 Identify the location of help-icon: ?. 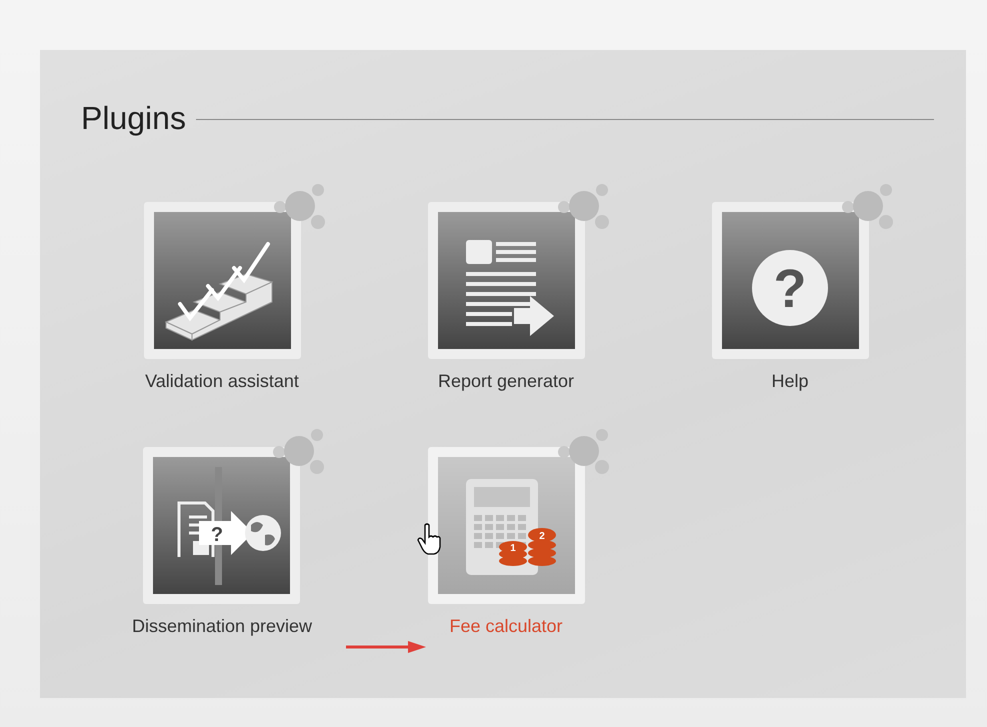
(790, 280).